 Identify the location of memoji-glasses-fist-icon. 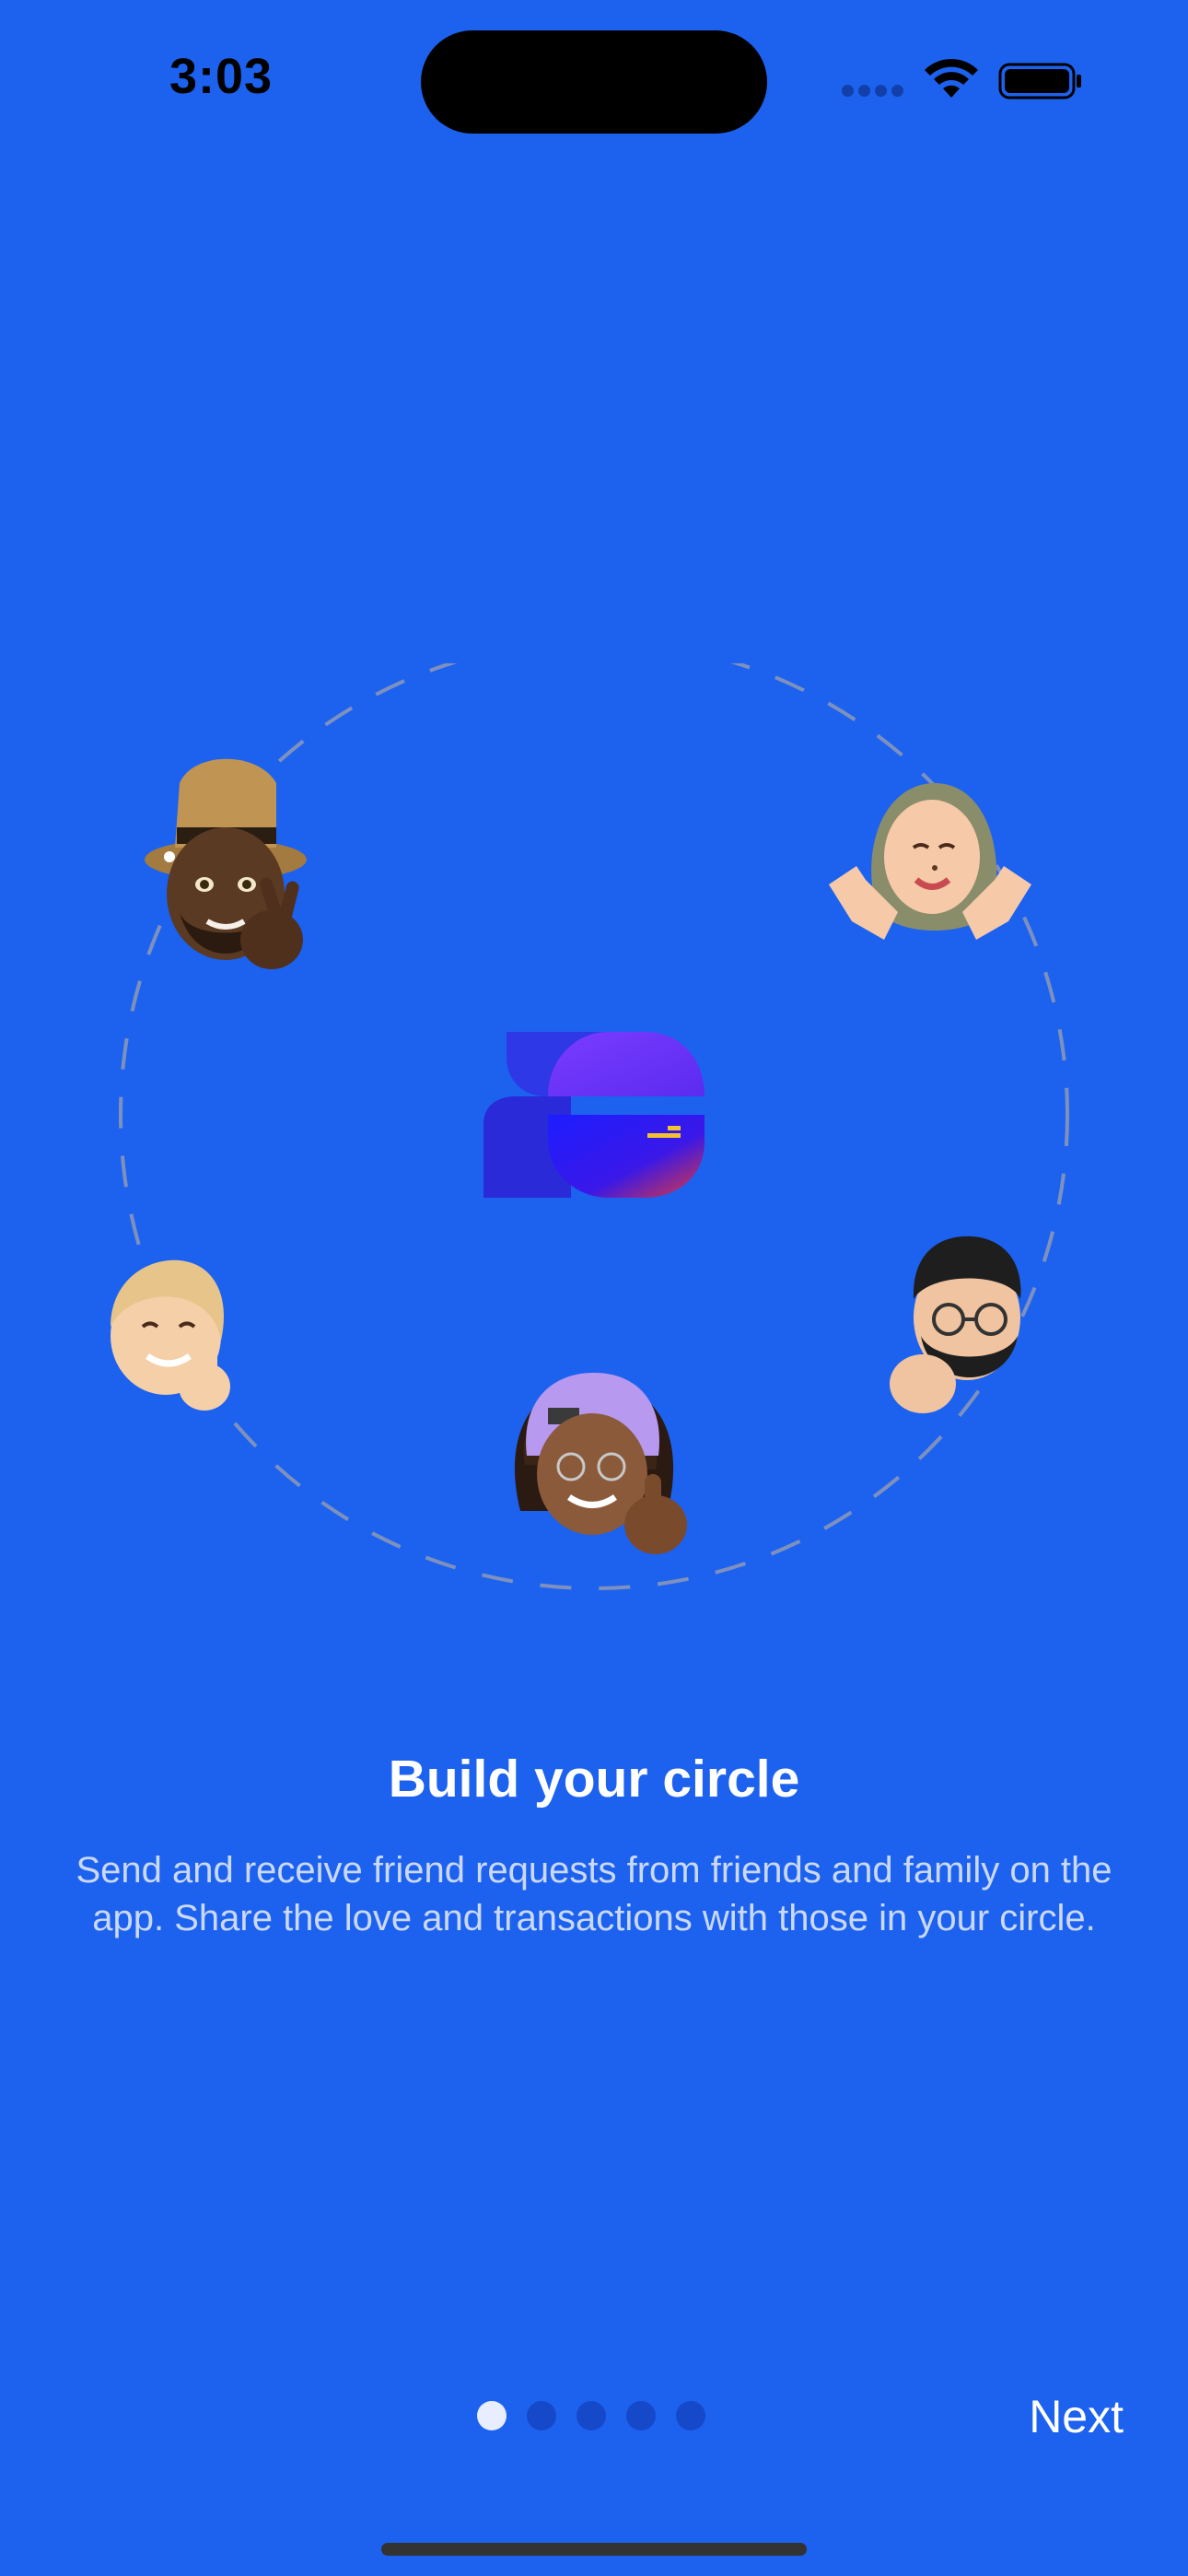
(955, 1324).